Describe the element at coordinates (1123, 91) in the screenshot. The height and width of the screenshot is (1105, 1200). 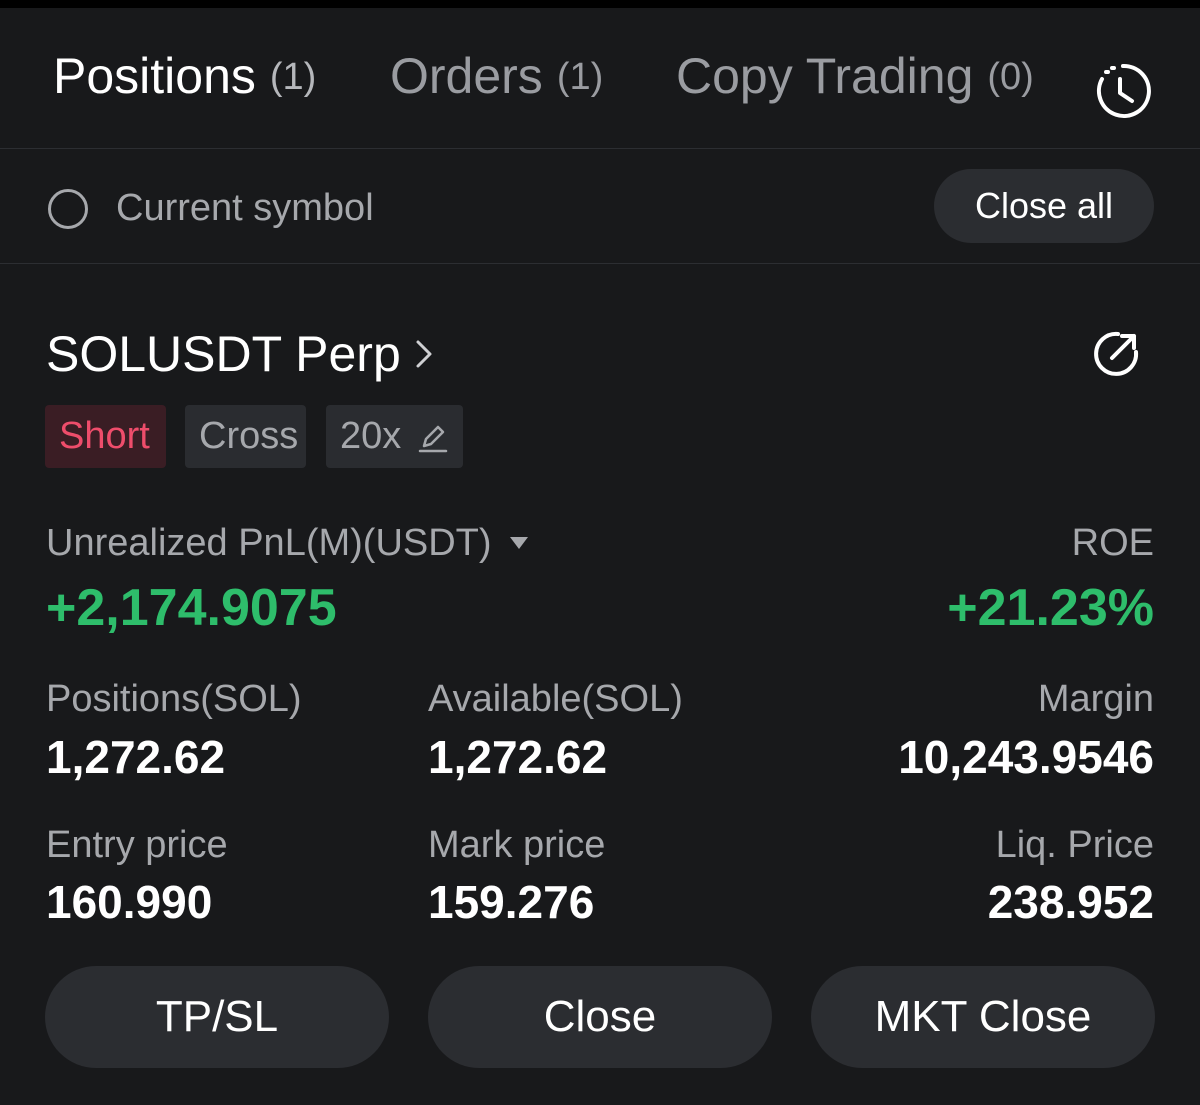
I see `history-icon` at that location.